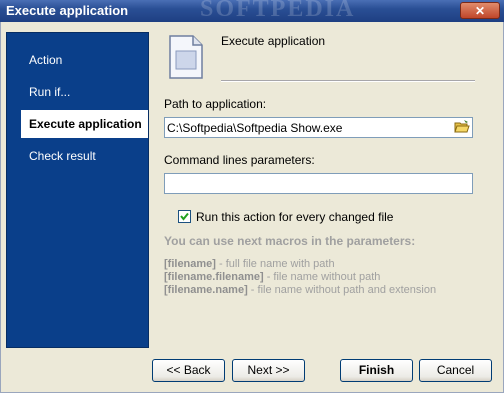 This screenshot has height=393, width=504. I want to click on next-button: Next >>, so click(268, 370).